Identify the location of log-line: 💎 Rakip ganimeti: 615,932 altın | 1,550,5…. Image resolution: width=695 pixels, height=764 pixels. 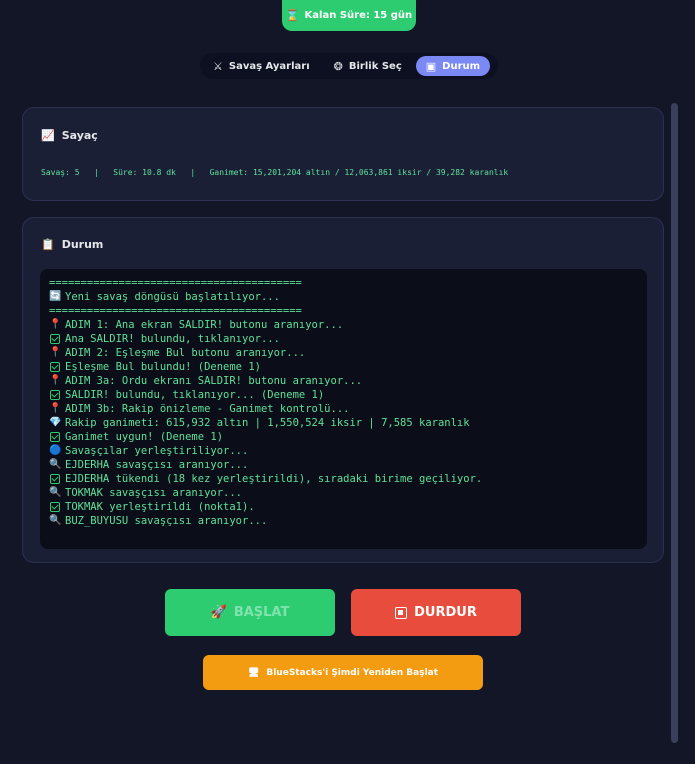
(343, 423).